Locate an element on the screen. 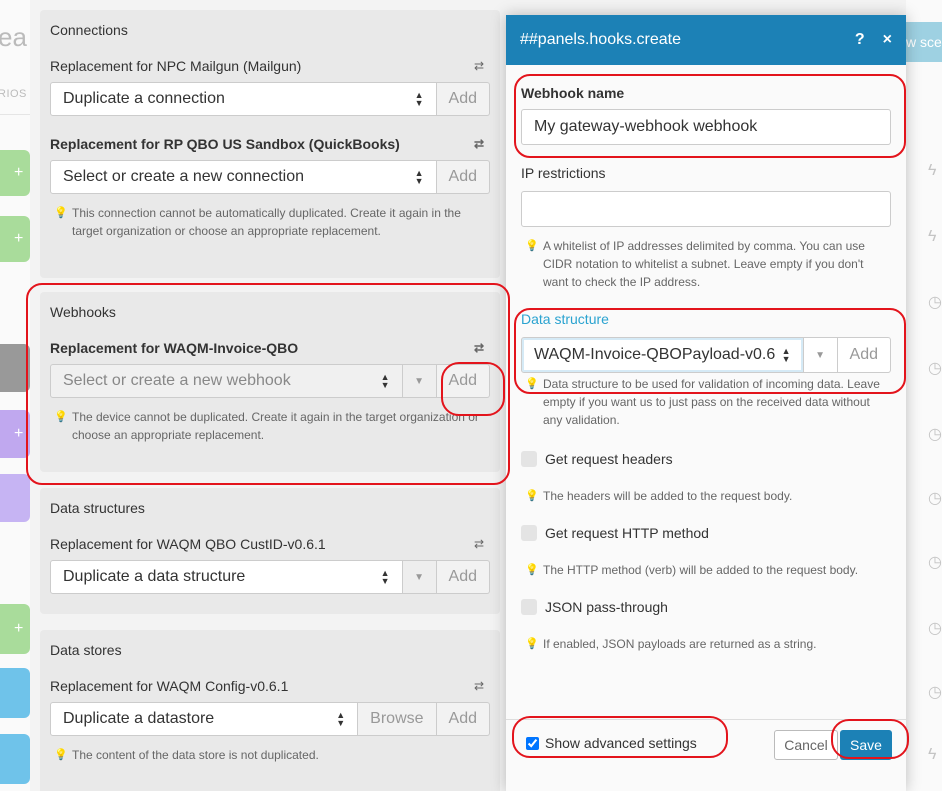 This screenshot has width=942, height=791. connection-select: Select or create a new connection ▲ ▼ is located at coordinates (243, 177).